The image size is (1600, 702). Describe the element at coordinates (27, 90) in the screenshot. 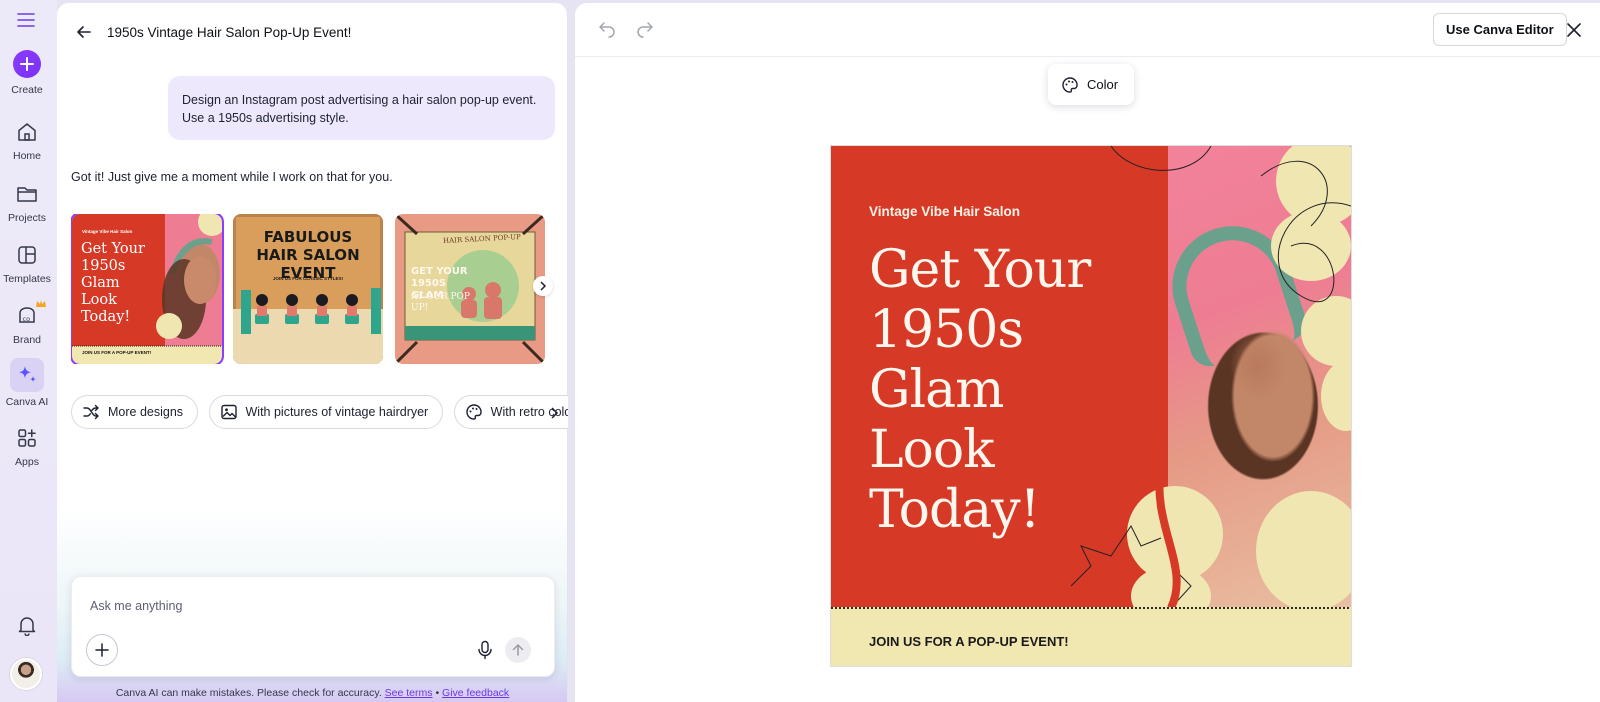

I see `rail-label: Create` at that location.